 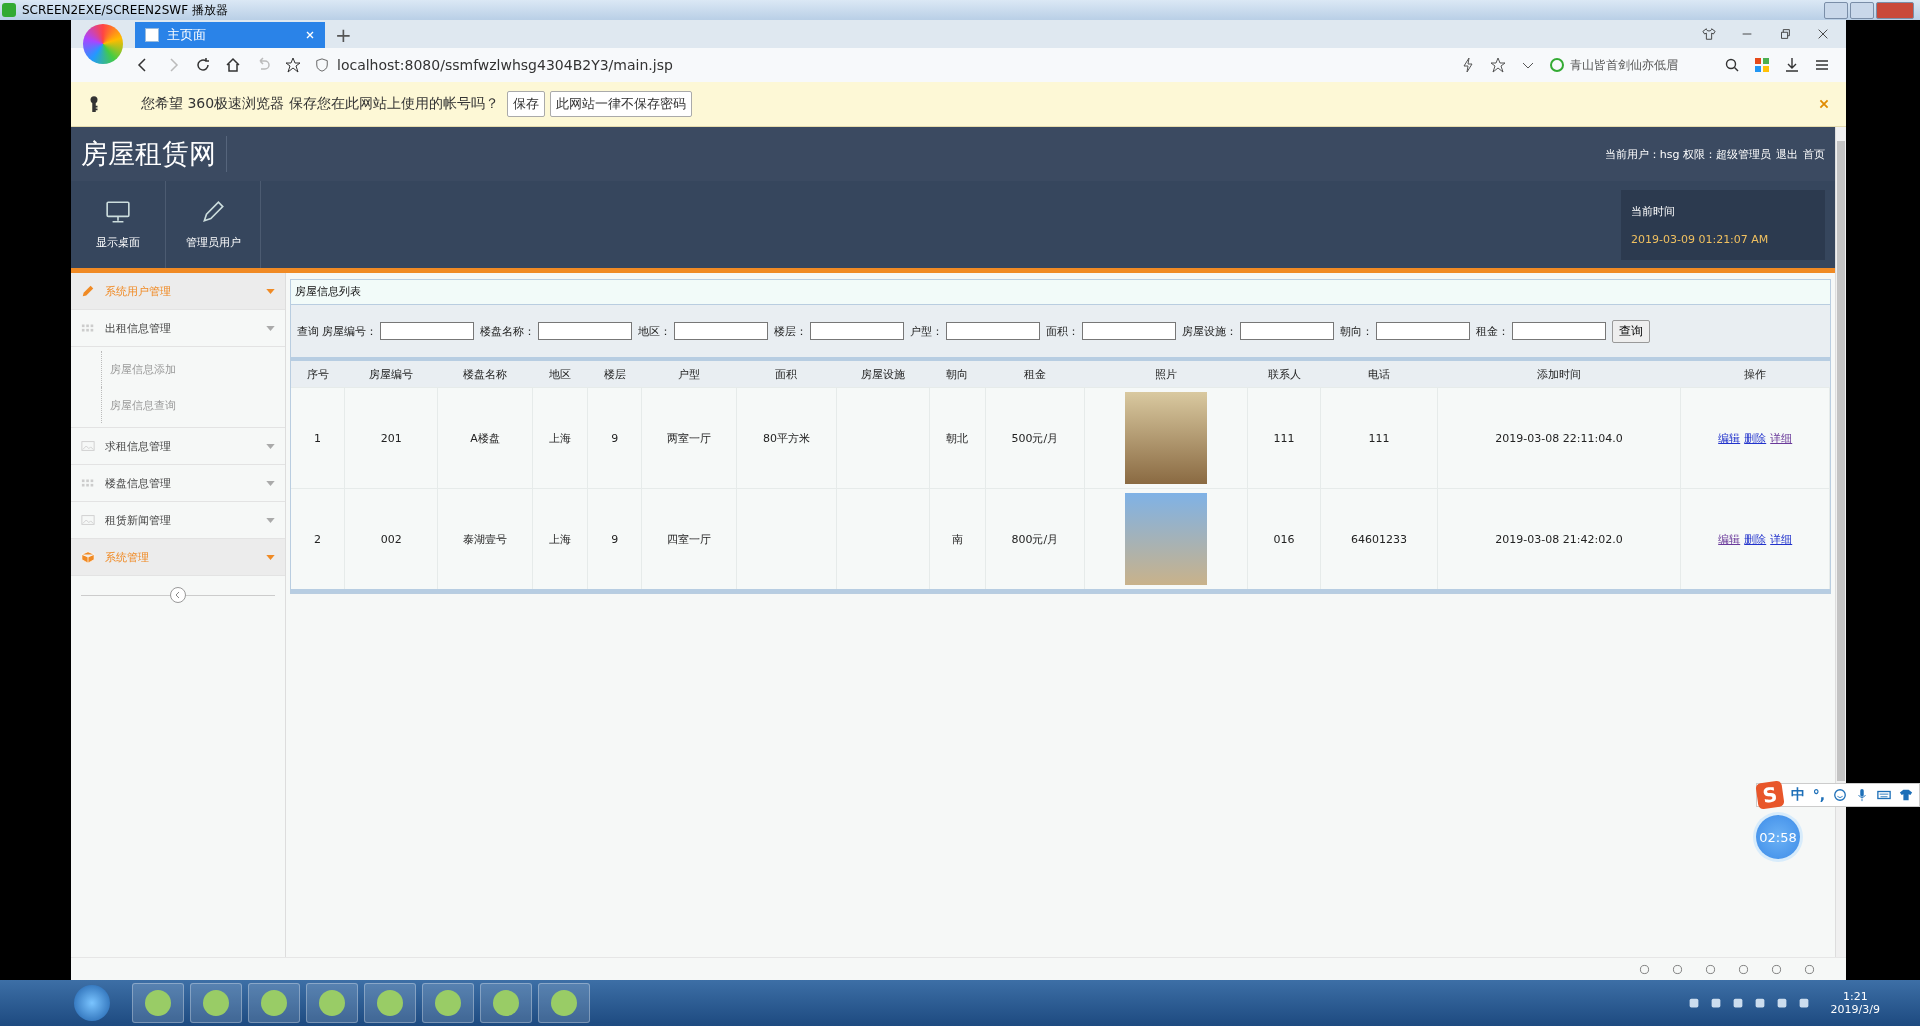 What do you see at coordinates (1378, 539) in the screenshot?
I see `table-cell: 64601233` at bounding box center [1378, 539].